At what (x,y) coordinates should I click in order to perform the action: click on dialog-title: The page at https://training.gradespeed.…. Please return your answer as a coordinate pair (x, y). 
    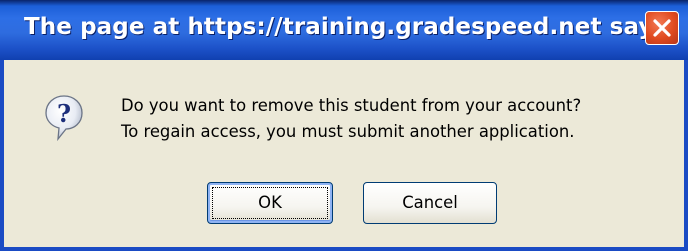
    Looking at the image, I should click on (350, 27).